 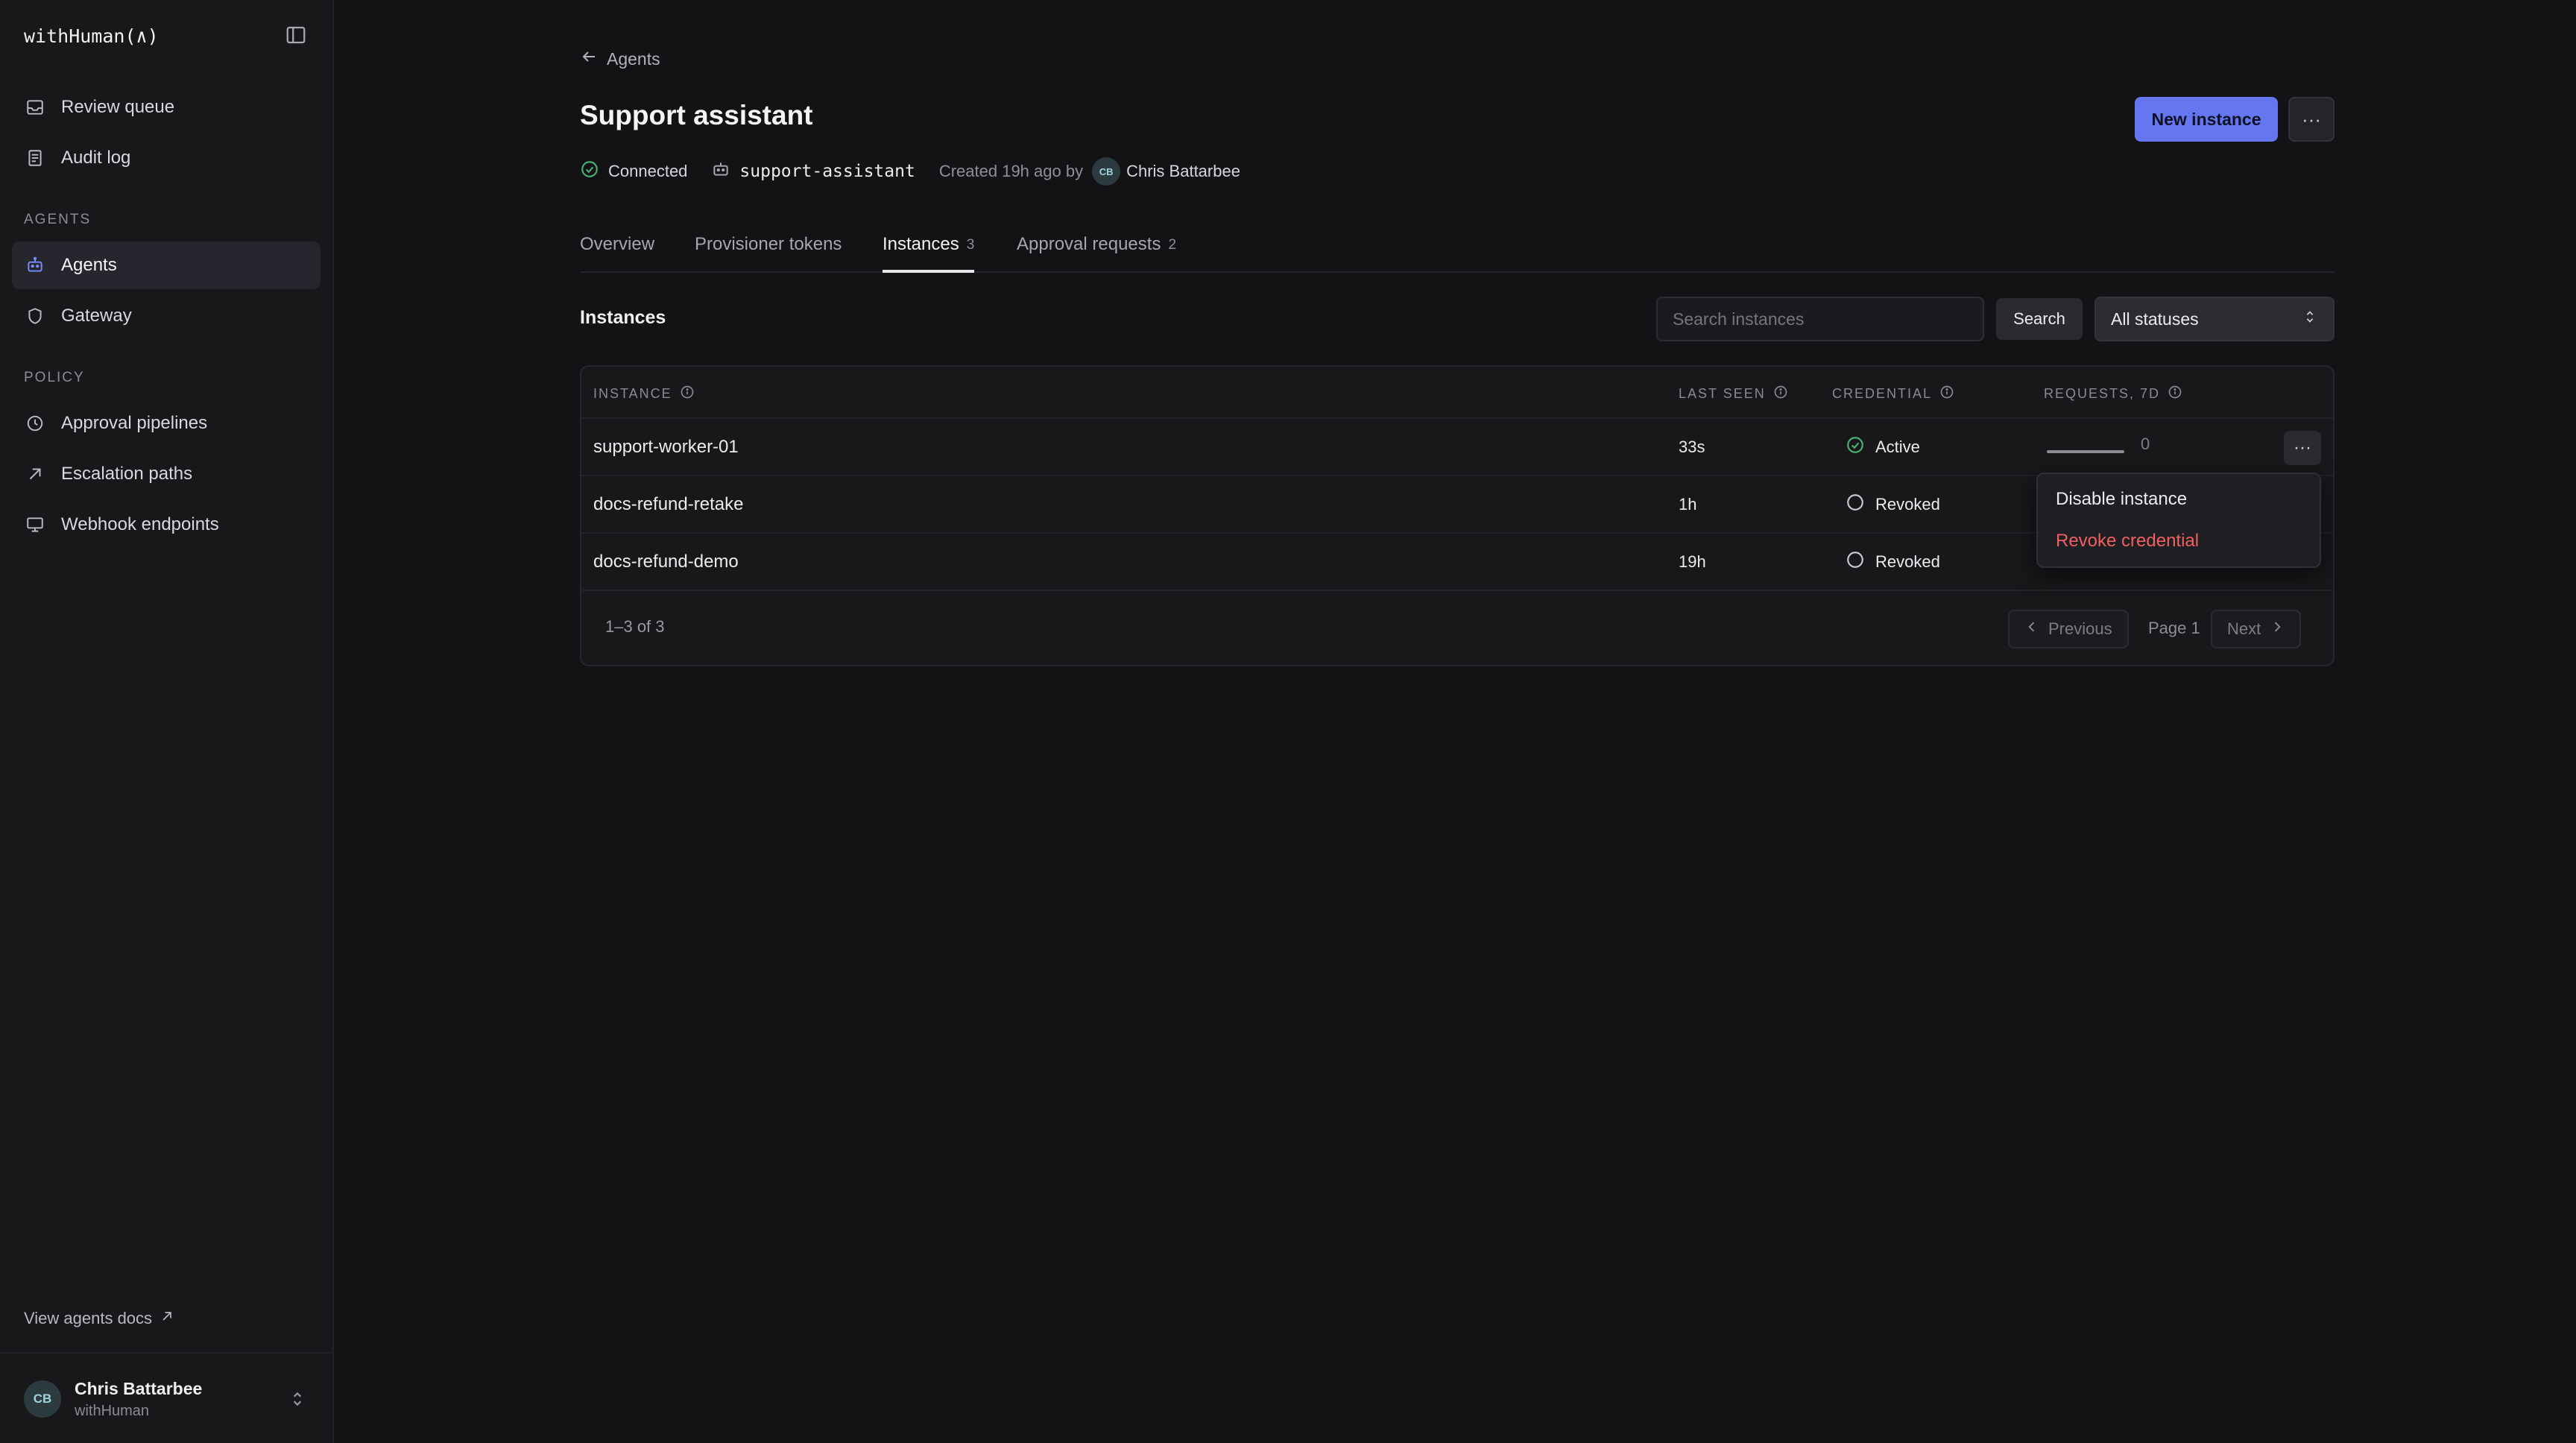 I want to click on instance-name: docs-refund-demo, so click(x=666, y=562).